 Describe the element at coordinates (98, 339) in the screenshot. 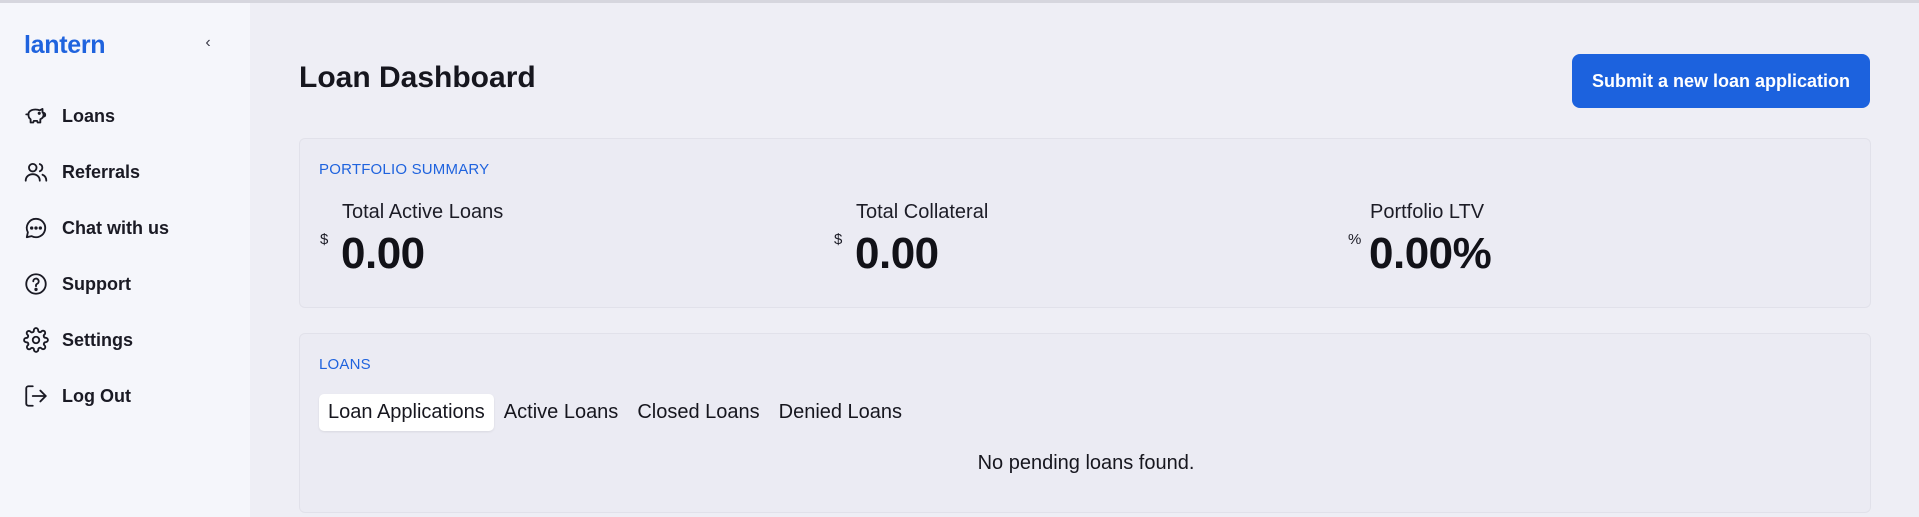

I see `sidebar-item-label: Settings` at that location.